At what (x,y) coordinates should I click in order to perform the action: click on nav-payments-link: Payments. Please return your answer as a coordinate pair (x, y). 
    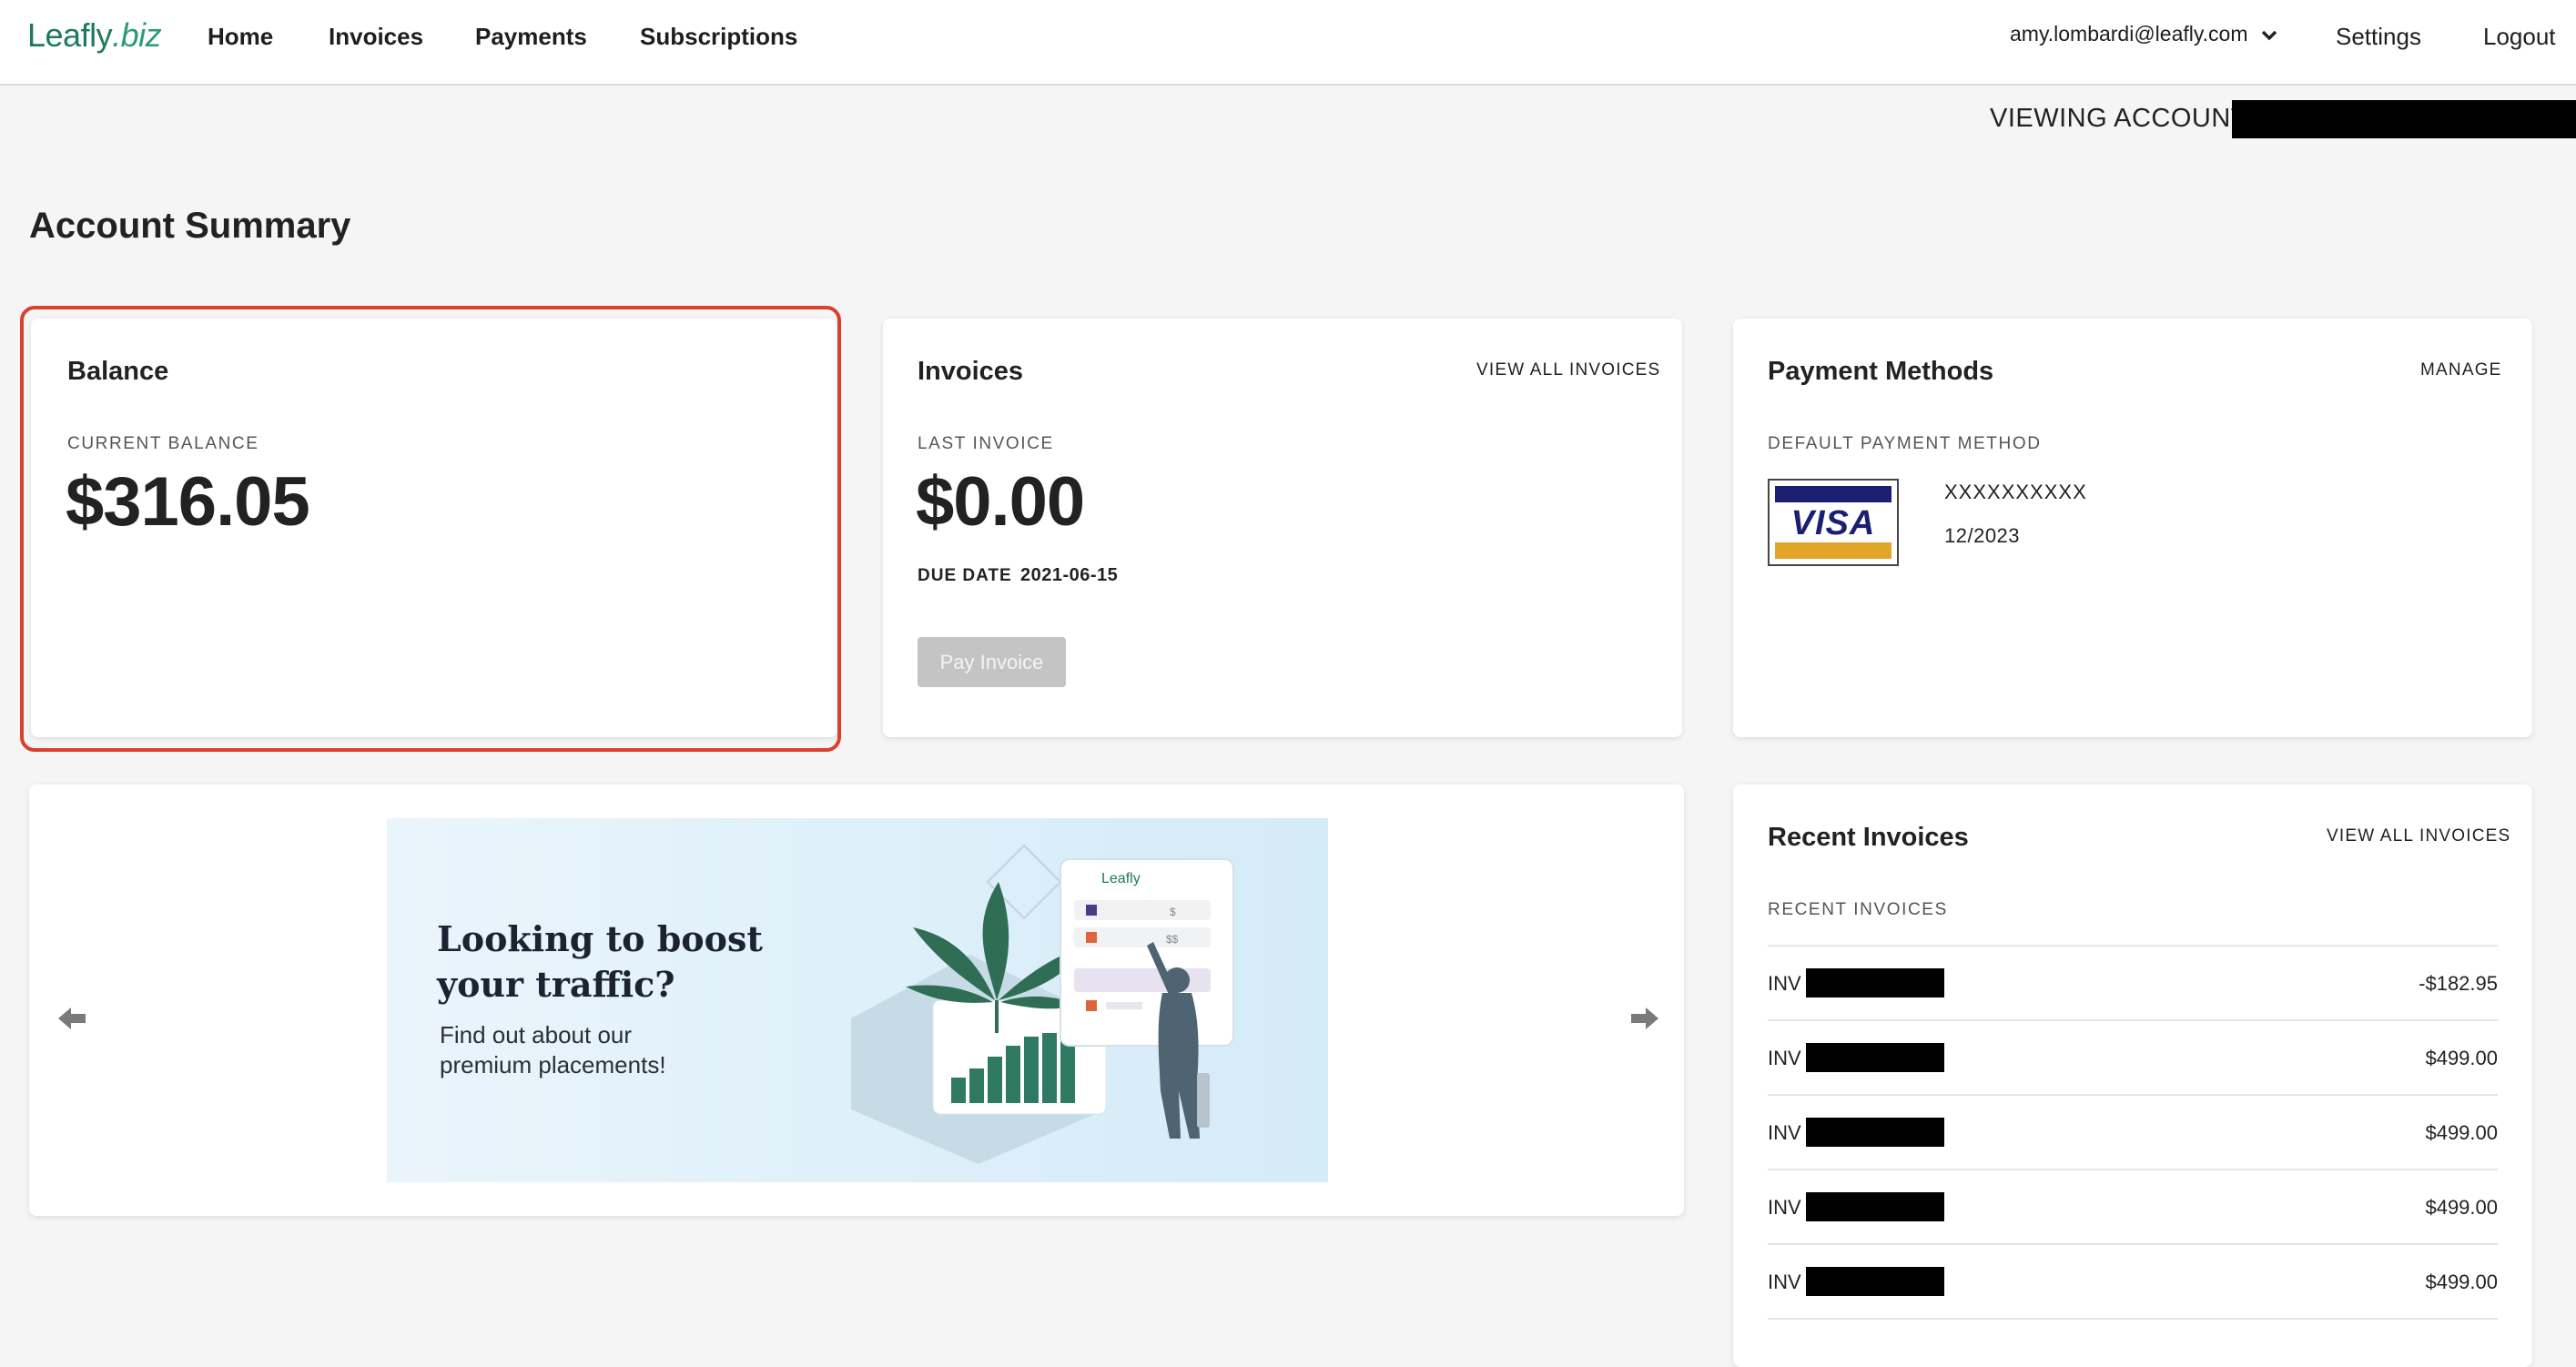
    Looking at the image, I should click on (531, 37).